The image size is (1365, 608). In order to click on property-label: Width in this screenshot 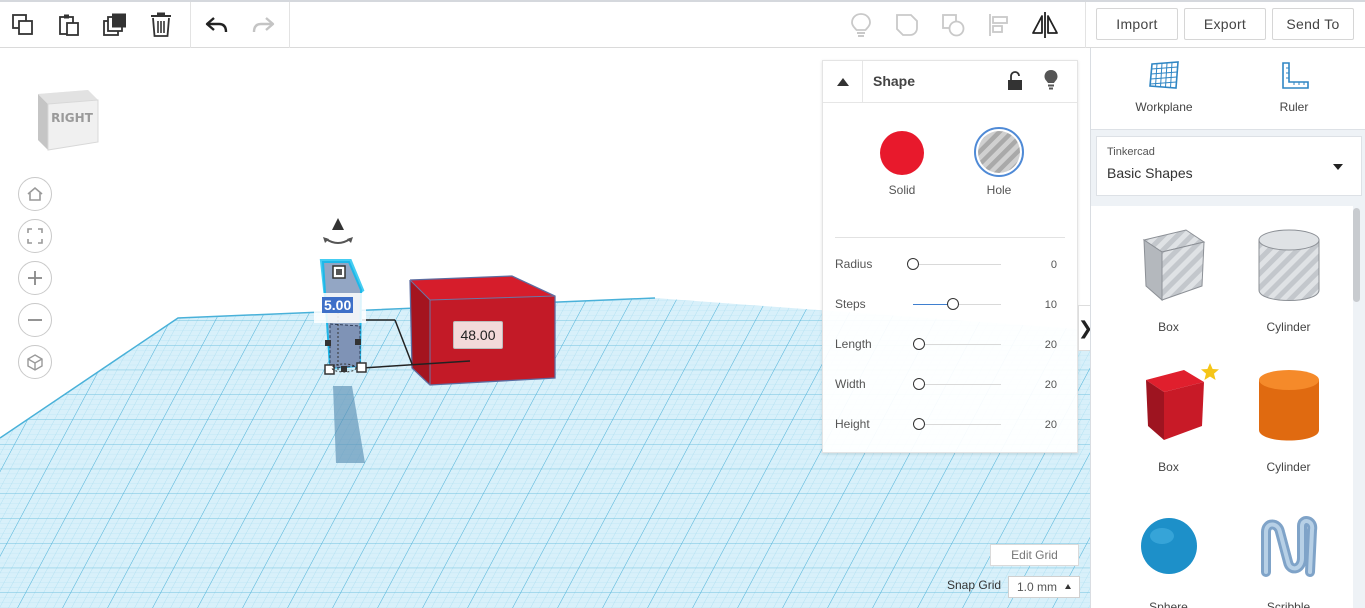, I will do `click(850, 384)`.